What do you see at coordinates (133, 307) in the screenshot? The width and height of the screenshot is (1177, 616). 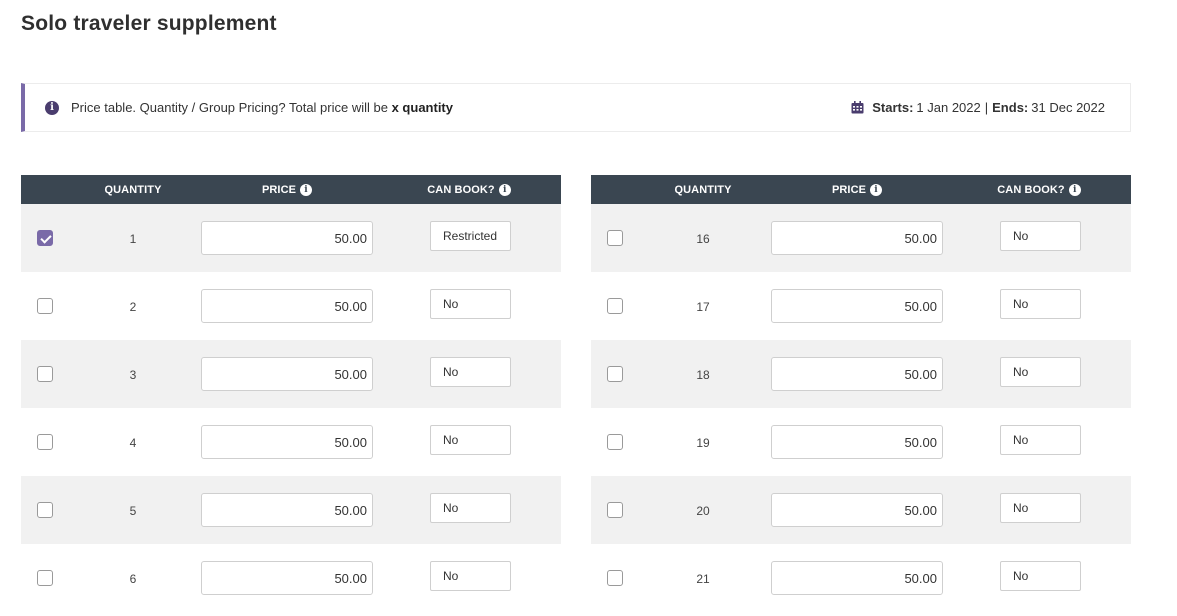 I see `quantity-cell: 2` at bounding box center [133, 307].